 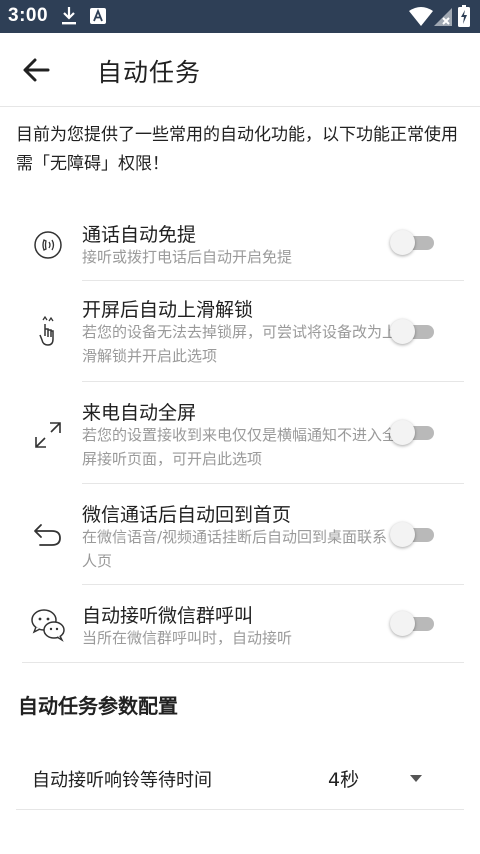 I want to click on swipe-unlock-toggle, so click(x=412, y=331).